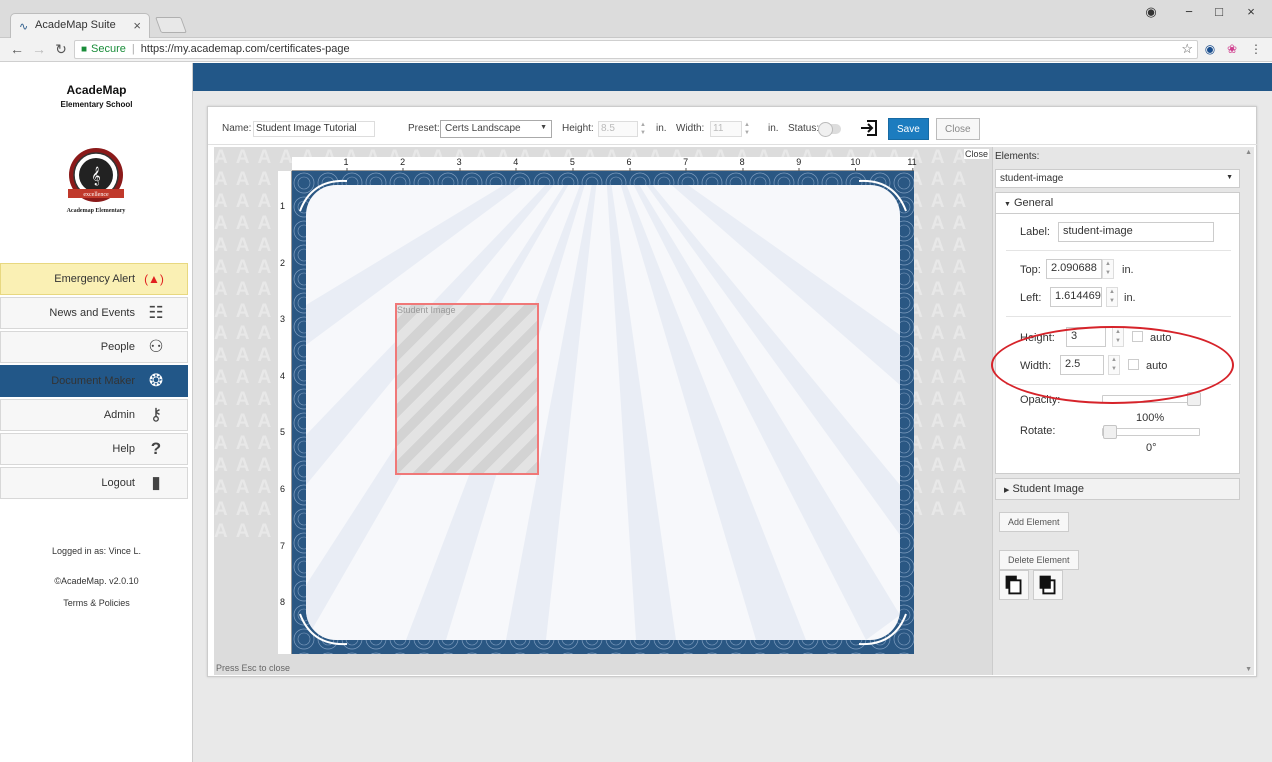  I want to click on alarm-icon: (▲), so click(154, 279).